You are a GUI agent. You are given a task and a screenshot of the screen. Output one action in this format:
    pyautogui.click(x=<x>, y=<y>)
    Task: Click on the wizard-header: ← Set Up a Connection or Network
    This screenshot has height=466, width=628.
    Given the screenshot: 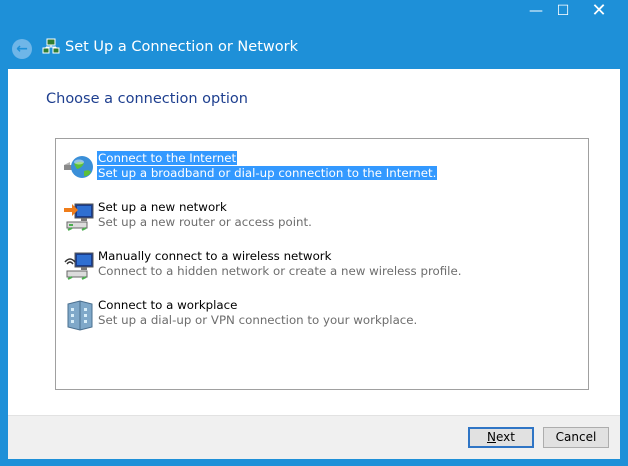 What is the action you would take?
    pyautogui.click(x=314, y=49)
    